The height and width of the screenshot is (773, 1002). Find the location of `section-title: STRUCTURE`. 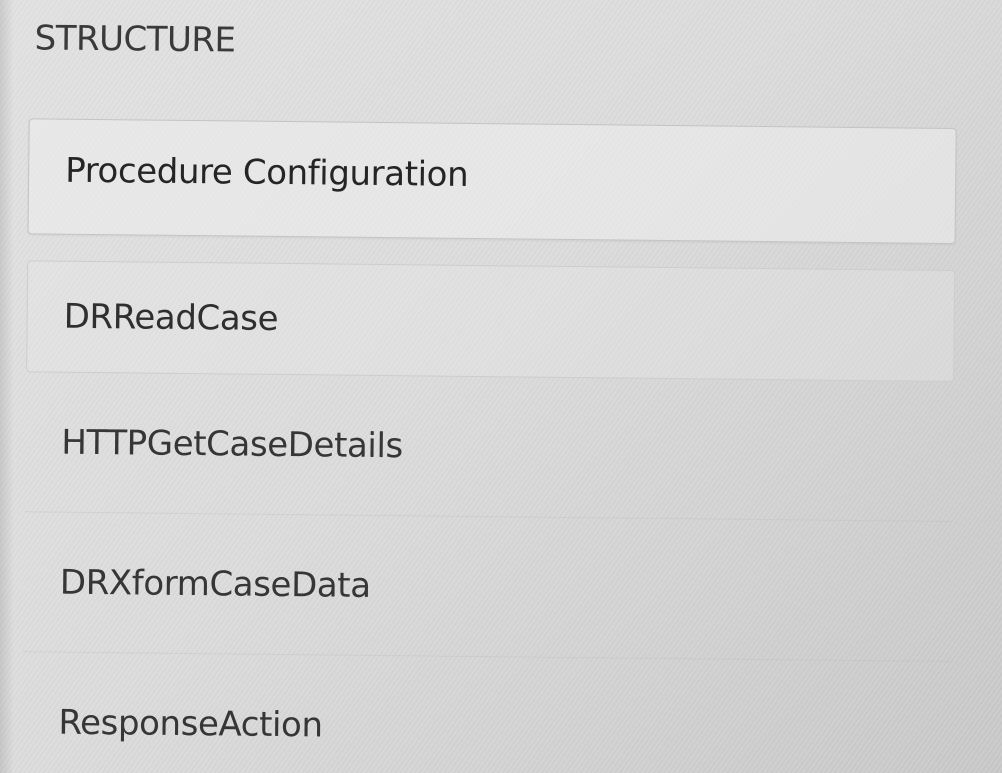

section-title: STRUCTURE is located at coordinates (135, 39).